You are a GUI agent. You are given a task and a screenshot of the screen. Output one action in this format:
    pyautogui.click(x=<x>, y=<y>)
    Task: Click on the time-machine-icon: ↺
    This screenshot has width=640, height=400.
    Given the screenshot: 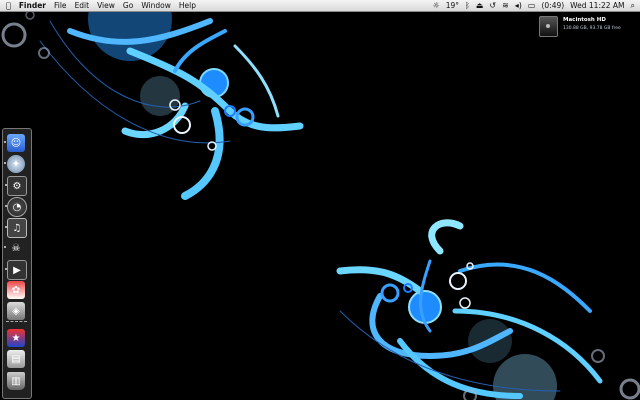 What is the action you would take?
    pyautogui.click(x=492, y=5)
    